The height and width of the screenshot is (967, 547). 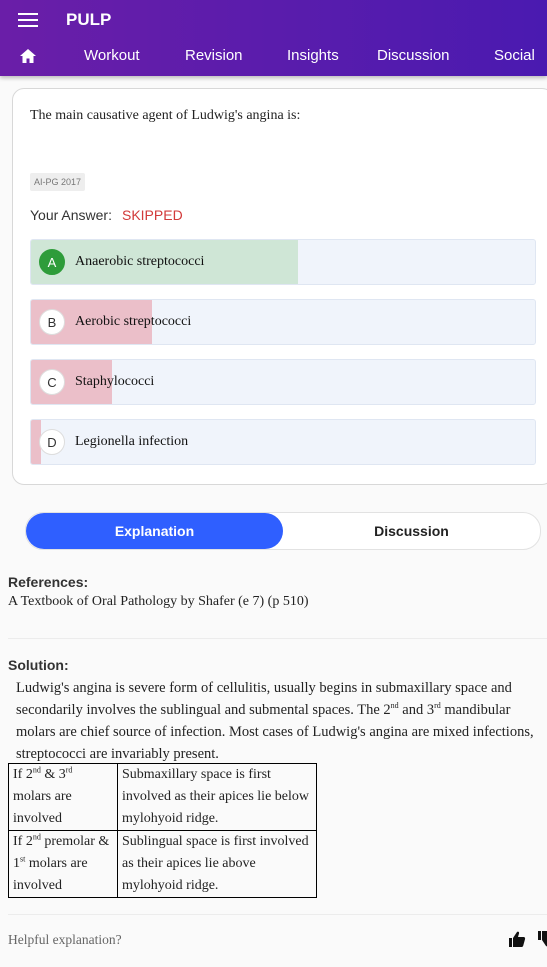 I want to click on references-heading: References:, so click(x=48, y=582).